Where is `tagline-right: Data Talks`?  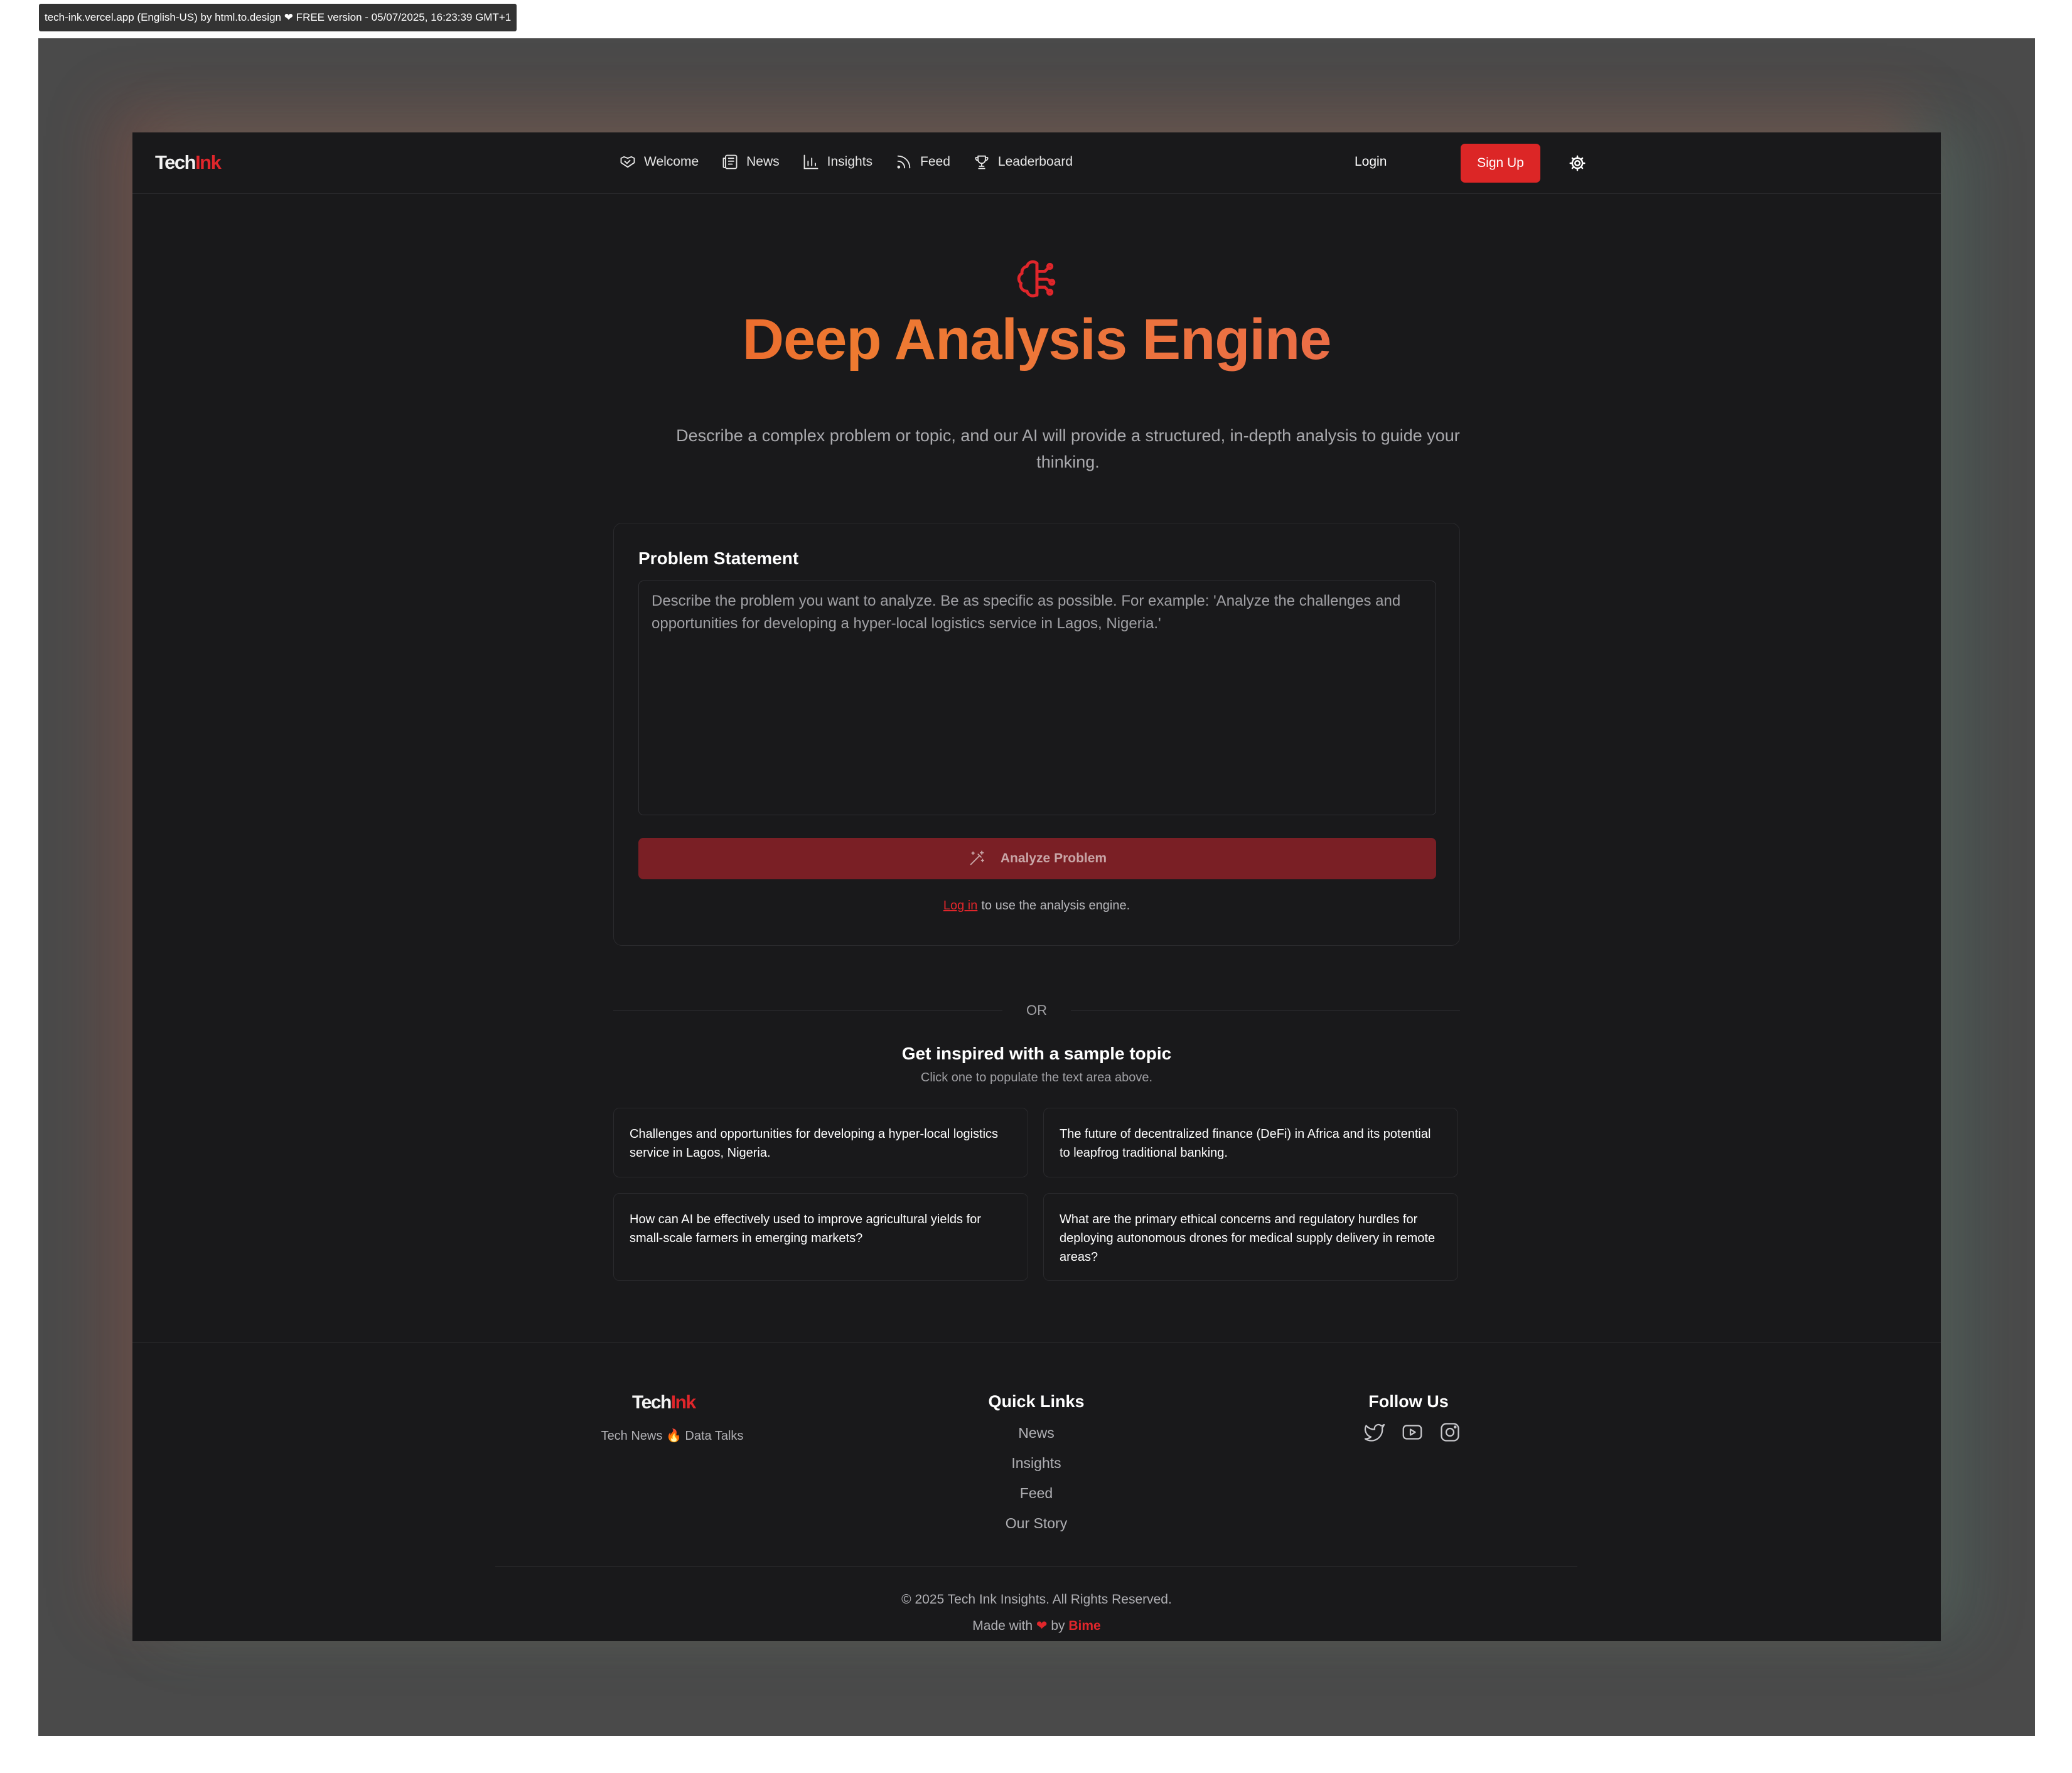 tagline-right: Data Talks is located at coordinates (714, 1436).